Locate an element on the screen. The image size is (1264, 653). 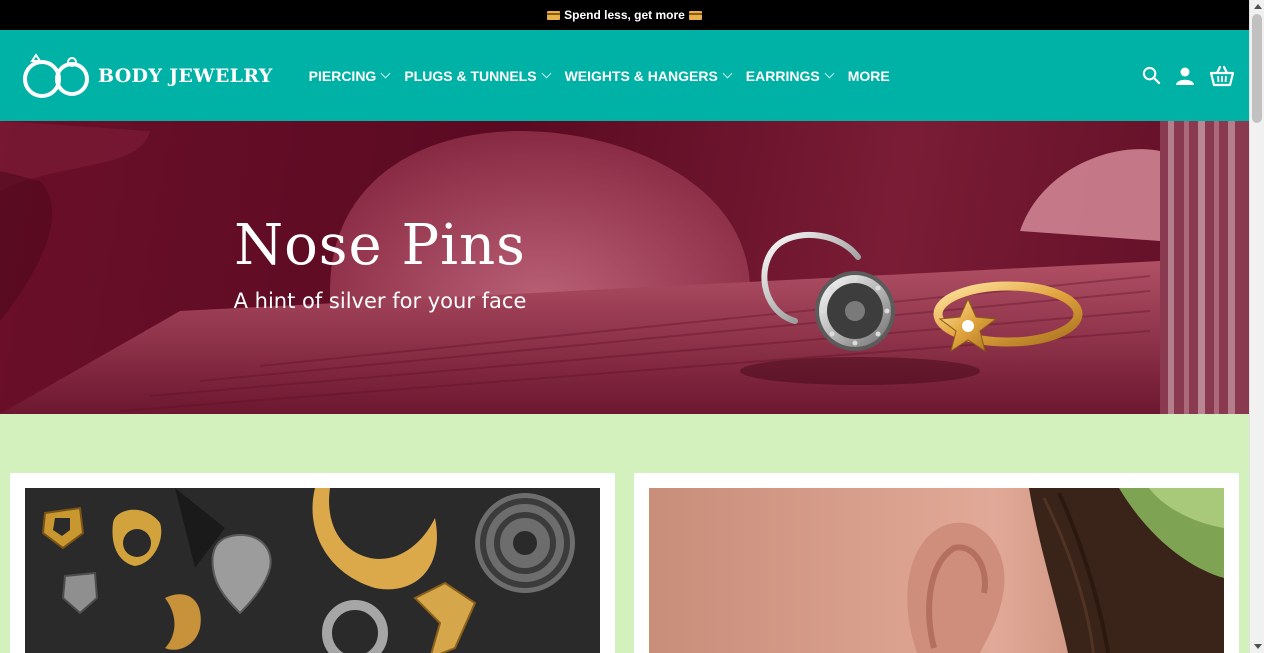
account-icon is located at coordinates (1185, 76).